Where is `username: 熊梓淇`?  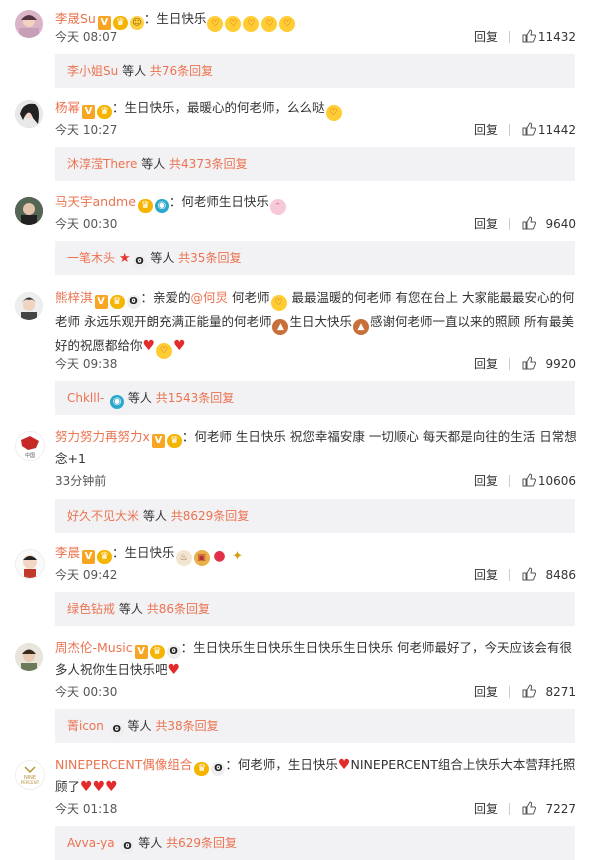 username: 熊梓淇 is located at coordinates (74, 297).